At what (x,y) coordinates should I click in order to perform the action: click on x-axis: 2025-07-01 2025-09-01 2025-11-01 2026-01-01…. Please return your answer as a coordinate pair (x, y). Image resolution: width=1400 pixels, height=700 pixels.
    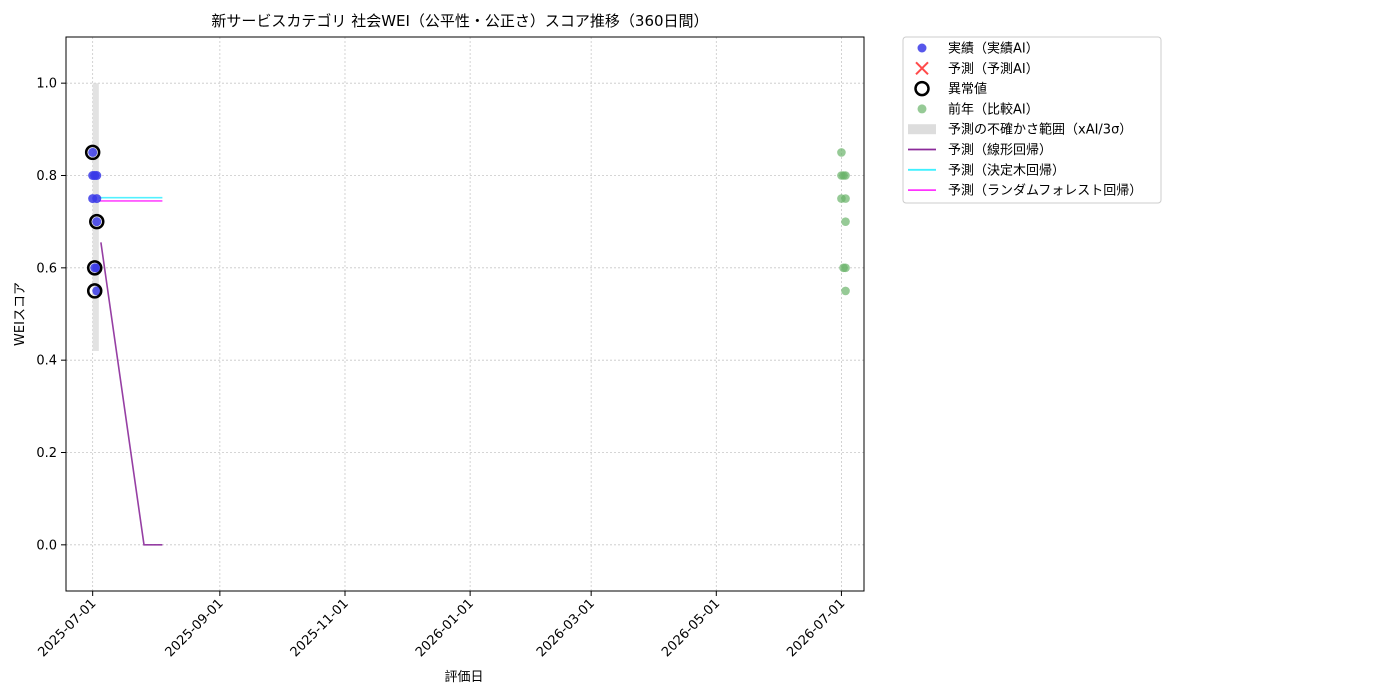
    Looking at the image, I should click on (441, 625).